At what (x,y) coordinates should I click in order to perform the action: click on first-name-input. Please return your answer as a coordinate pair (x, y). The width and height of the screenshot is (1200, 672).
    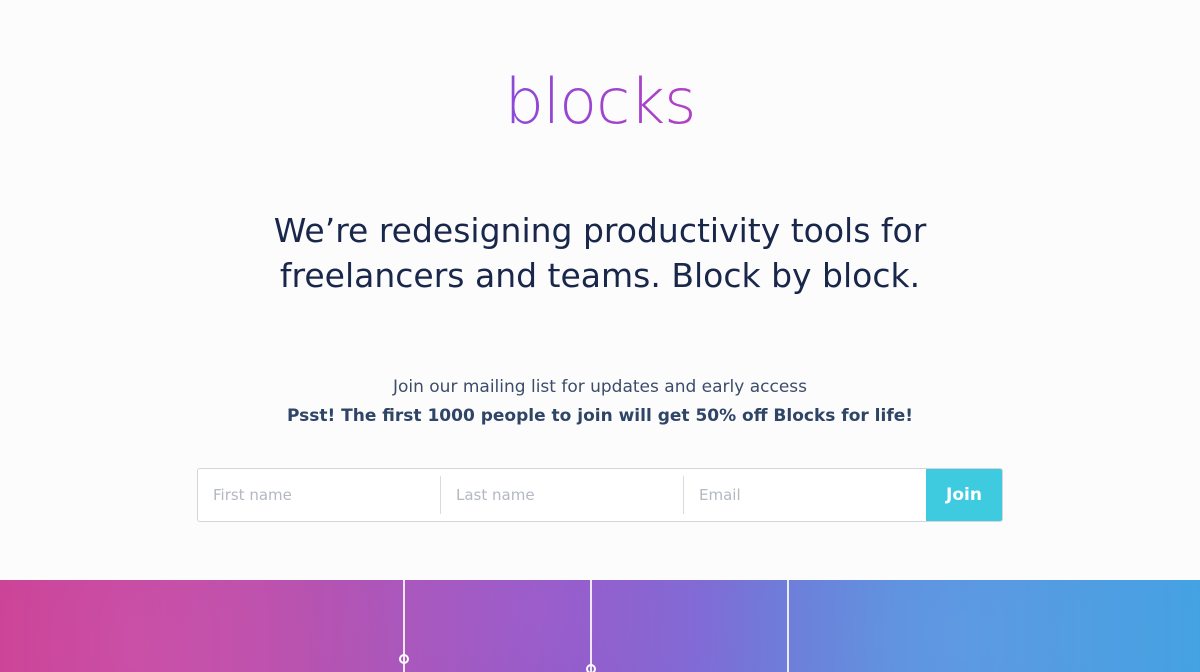
    Looking at the image, I should click on (319, 495).